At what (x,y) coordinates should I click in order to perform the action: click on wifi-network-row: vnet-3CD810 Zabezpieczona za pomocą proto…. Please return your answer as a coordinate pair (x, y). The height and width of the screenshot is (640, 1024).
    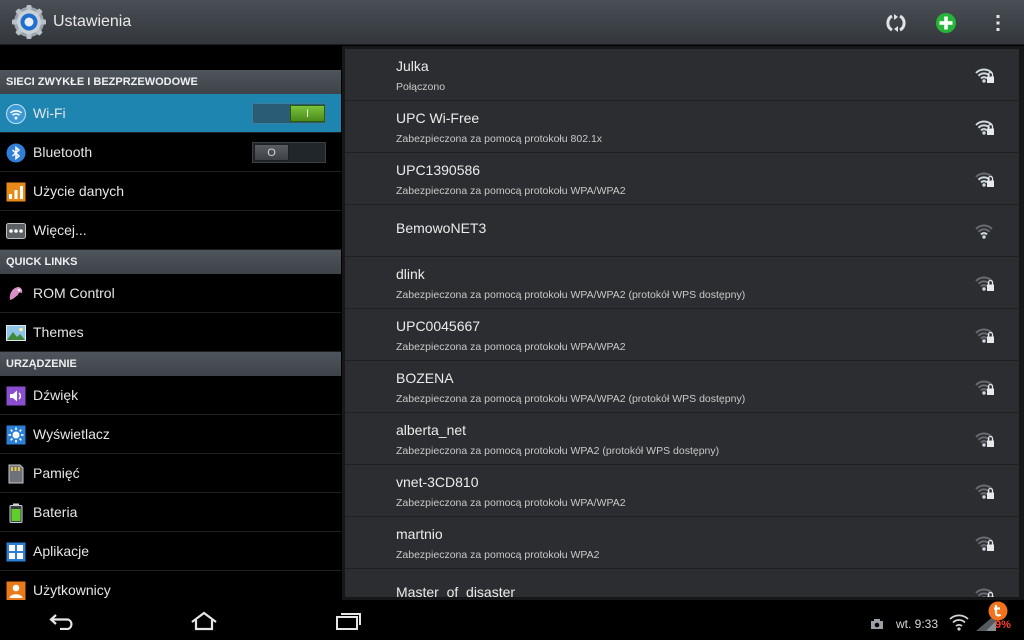
    Looking at the image, I should click on (682, 491).